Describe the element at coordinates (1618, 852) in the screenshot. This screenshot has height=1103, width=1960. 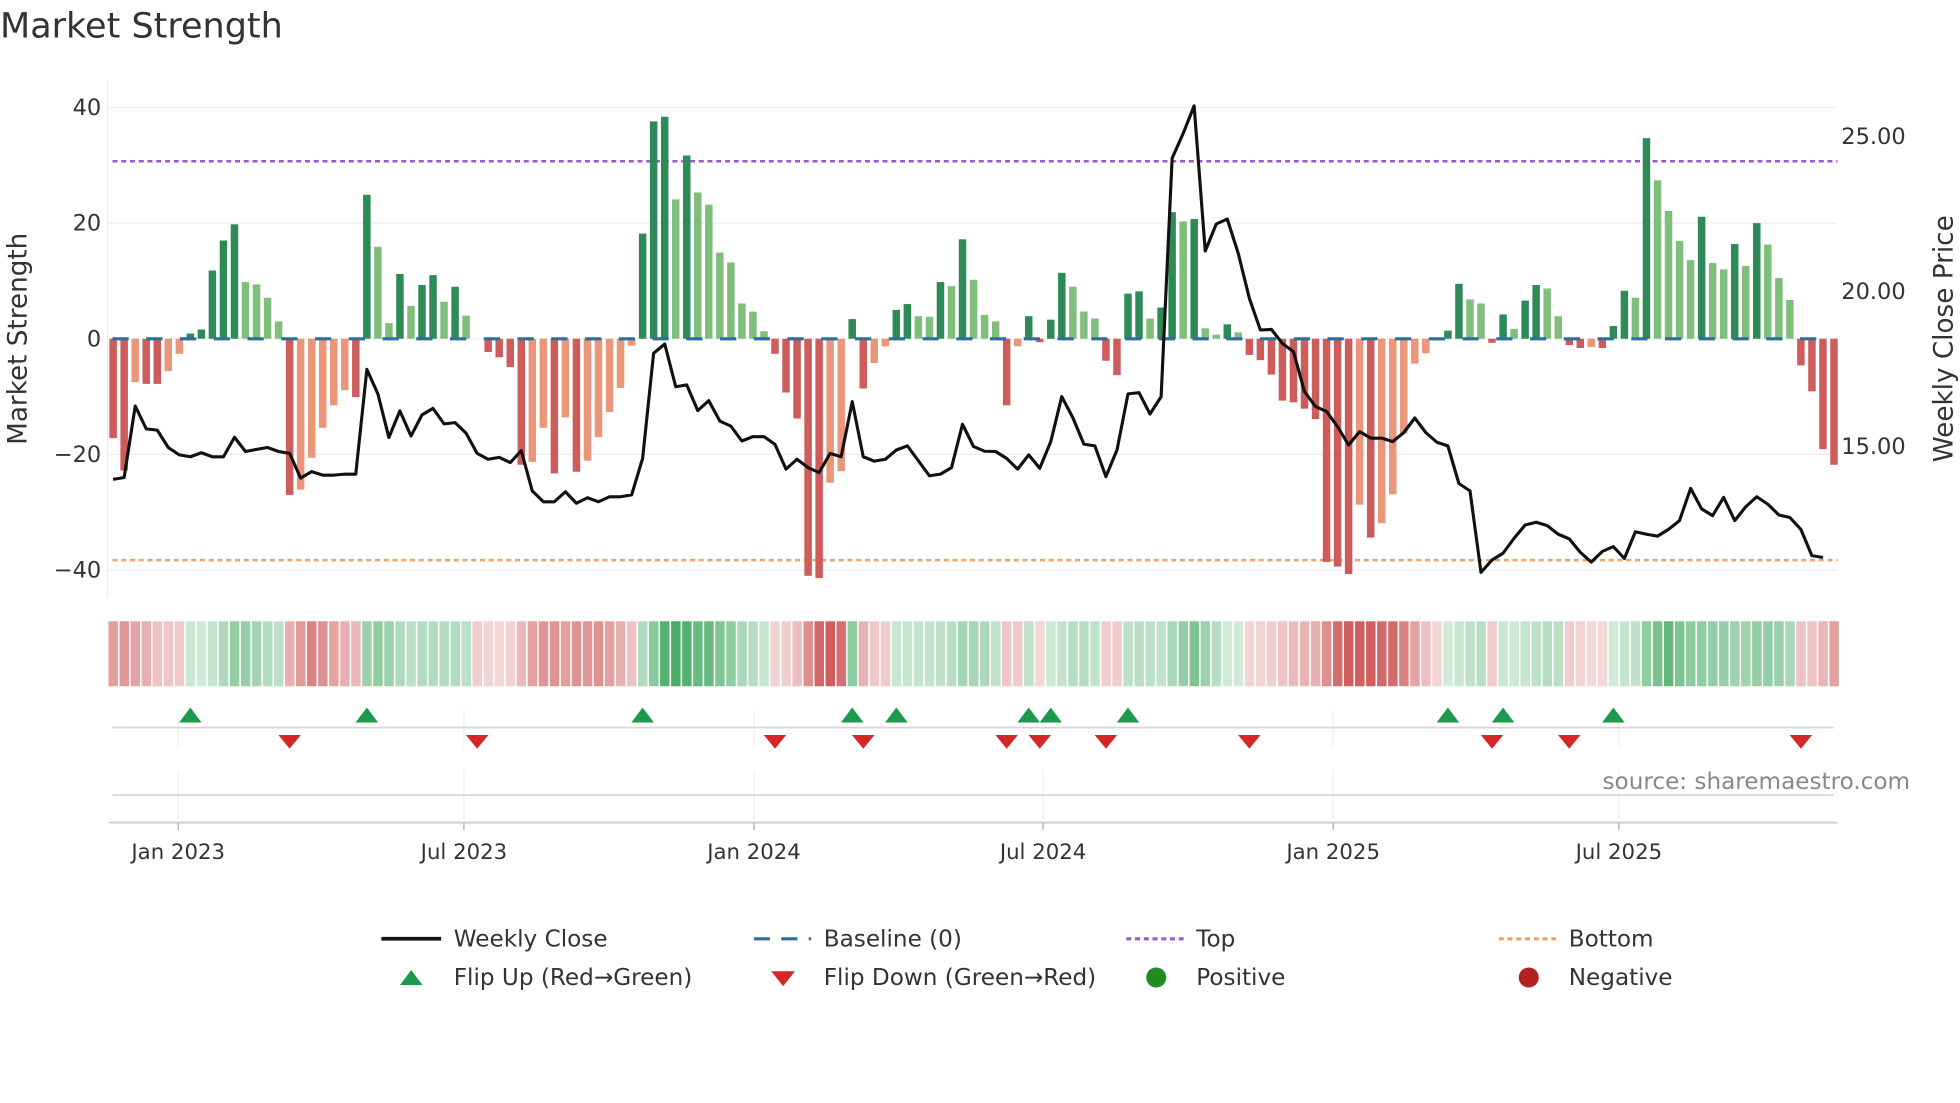
I see `x-tick-label: Jul 2025` at that location.